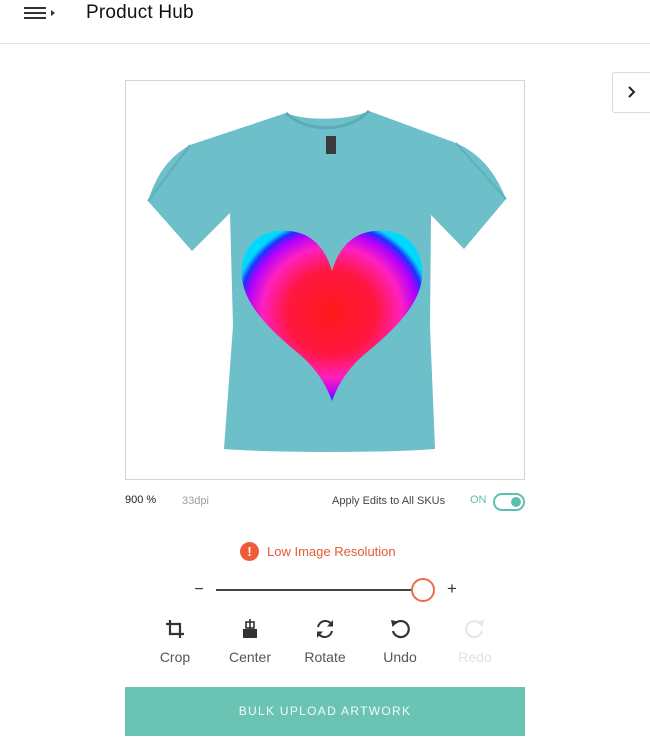 The width and height of the screenshot is (650, 755). Describe the element at coordinates (325, 643) in the screenshot. I see `rotate-button: Rotate` at that location.